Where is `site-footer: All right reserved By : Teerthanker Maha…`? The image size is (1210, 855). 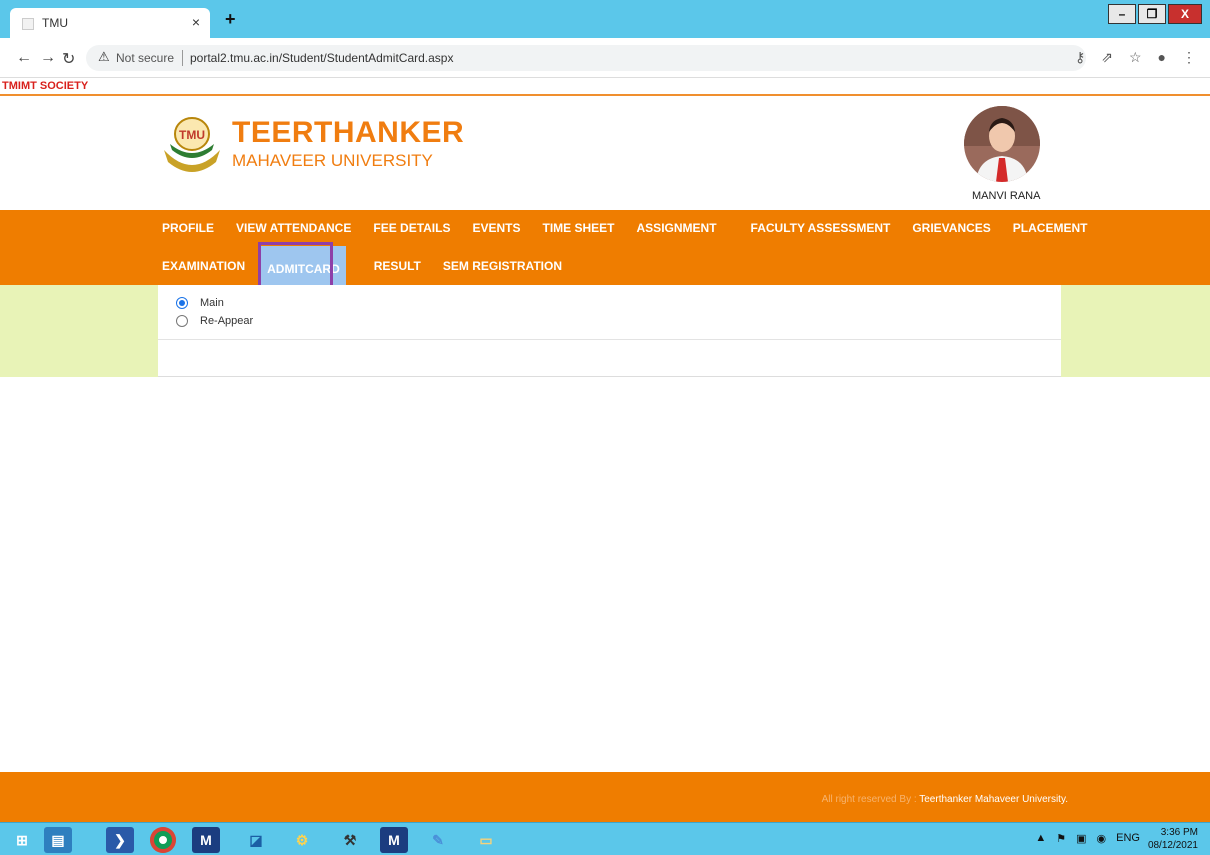 site-footer: All right reserved By : Teerthanker Maha… is located at coordinates (605, 797).